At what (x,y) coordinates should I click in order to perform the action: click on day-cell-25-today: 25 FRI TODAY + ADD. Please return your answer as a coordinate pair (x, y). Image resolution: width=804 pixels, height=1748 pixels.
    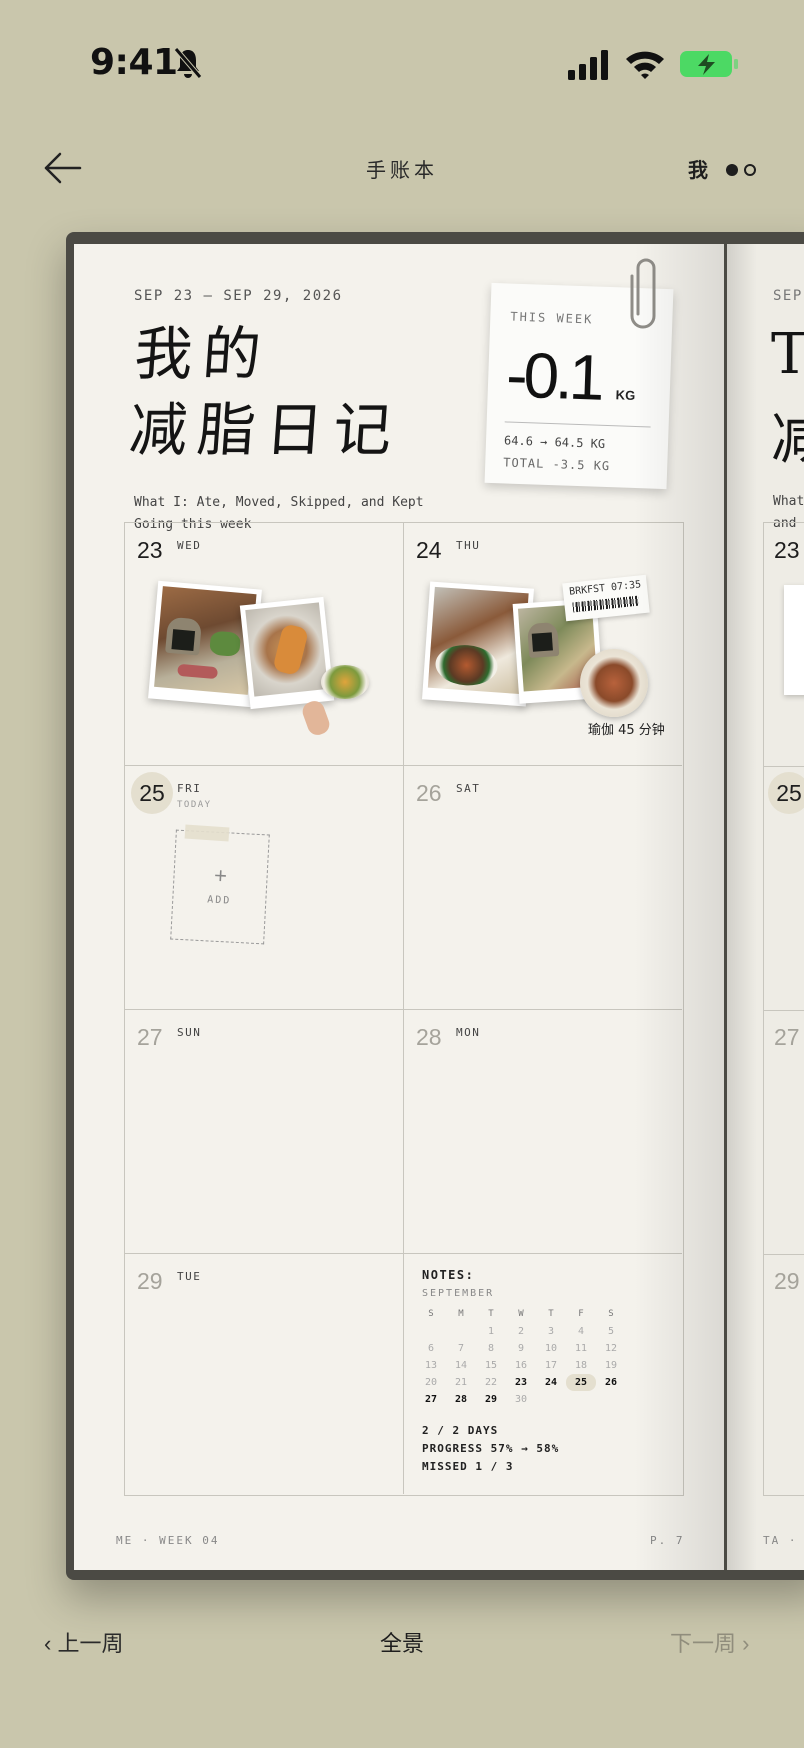
    Looking at the image, I should click on (264, 888).